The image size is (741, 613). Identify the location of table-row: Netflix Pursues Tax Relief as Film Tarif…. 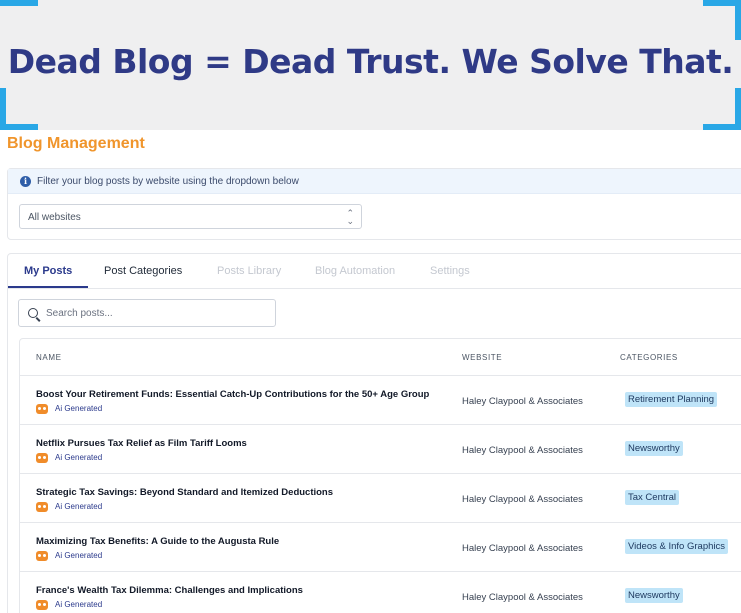
(380, 449).